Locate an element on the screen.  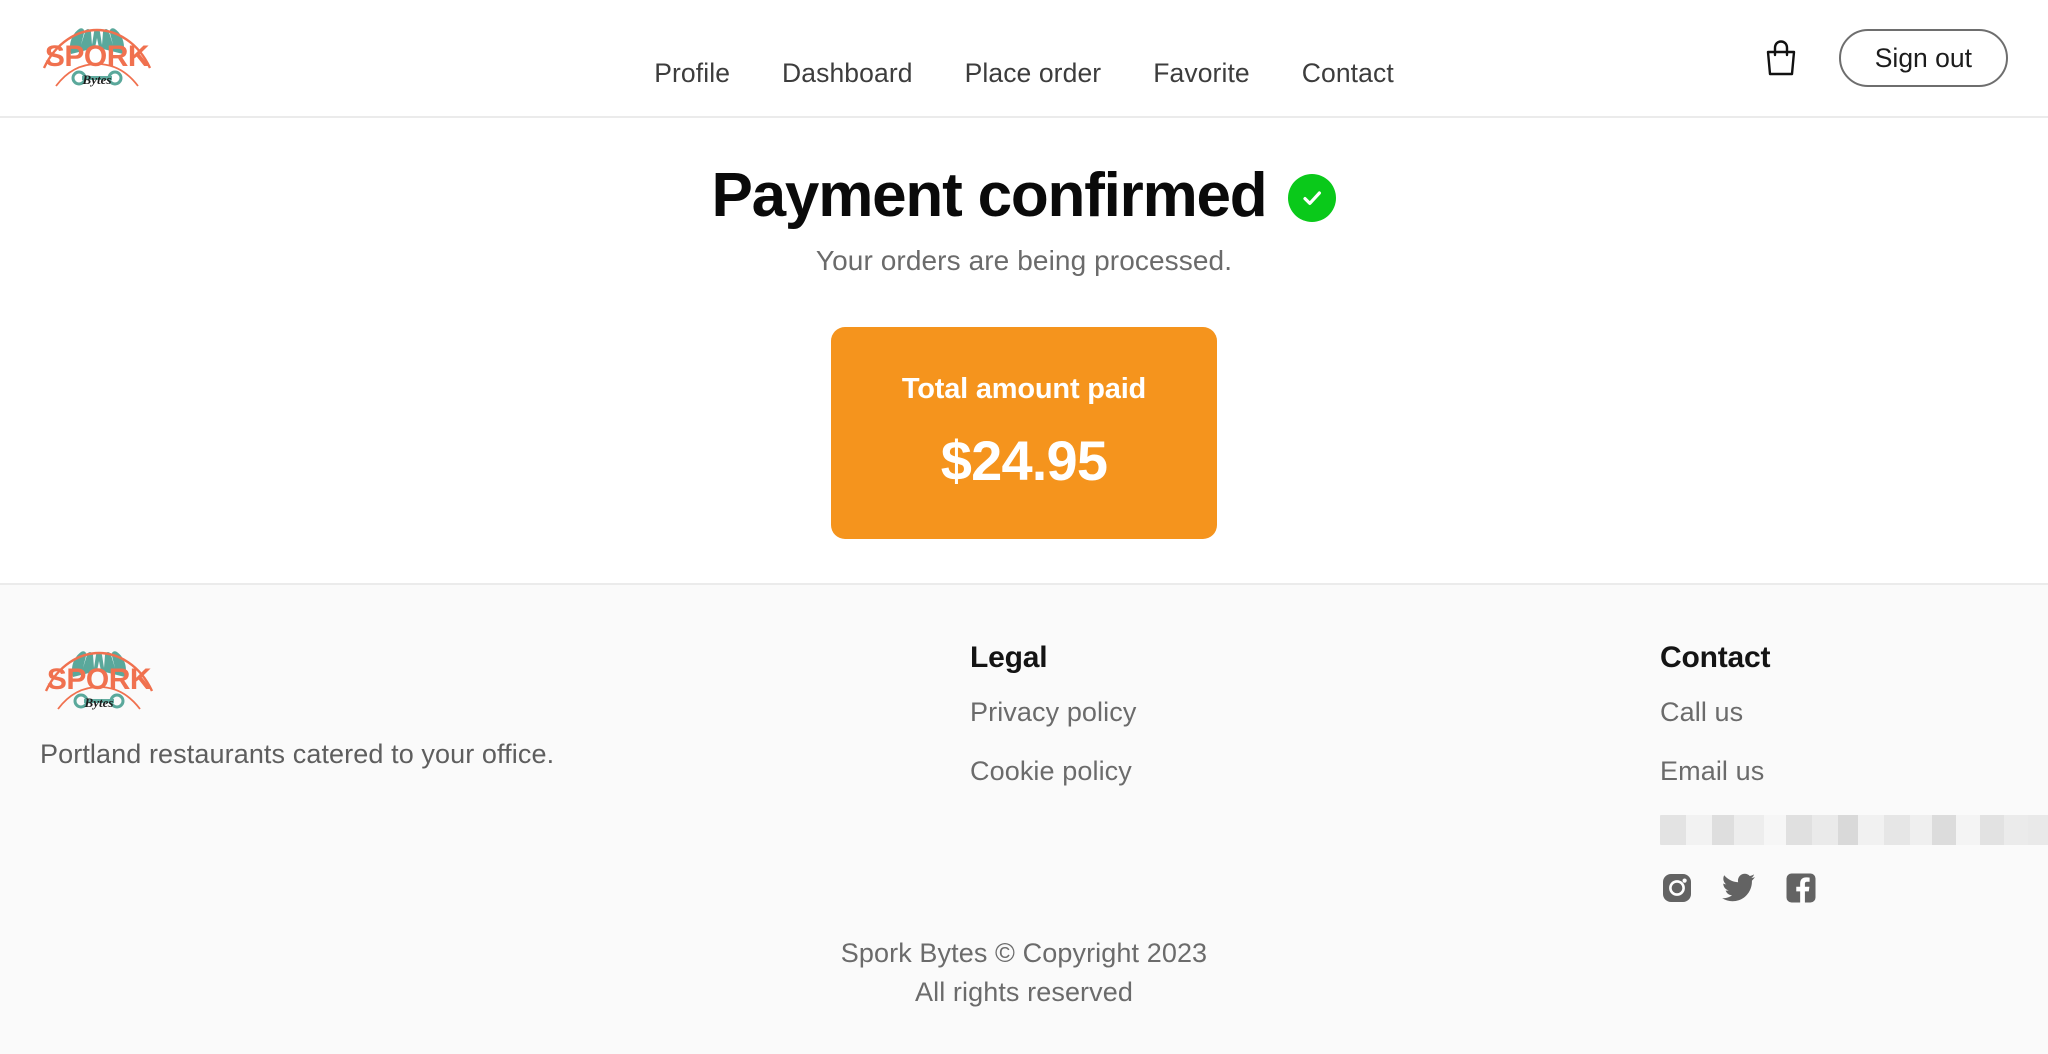
instagram-icon is located at coordinates (1677, 888).